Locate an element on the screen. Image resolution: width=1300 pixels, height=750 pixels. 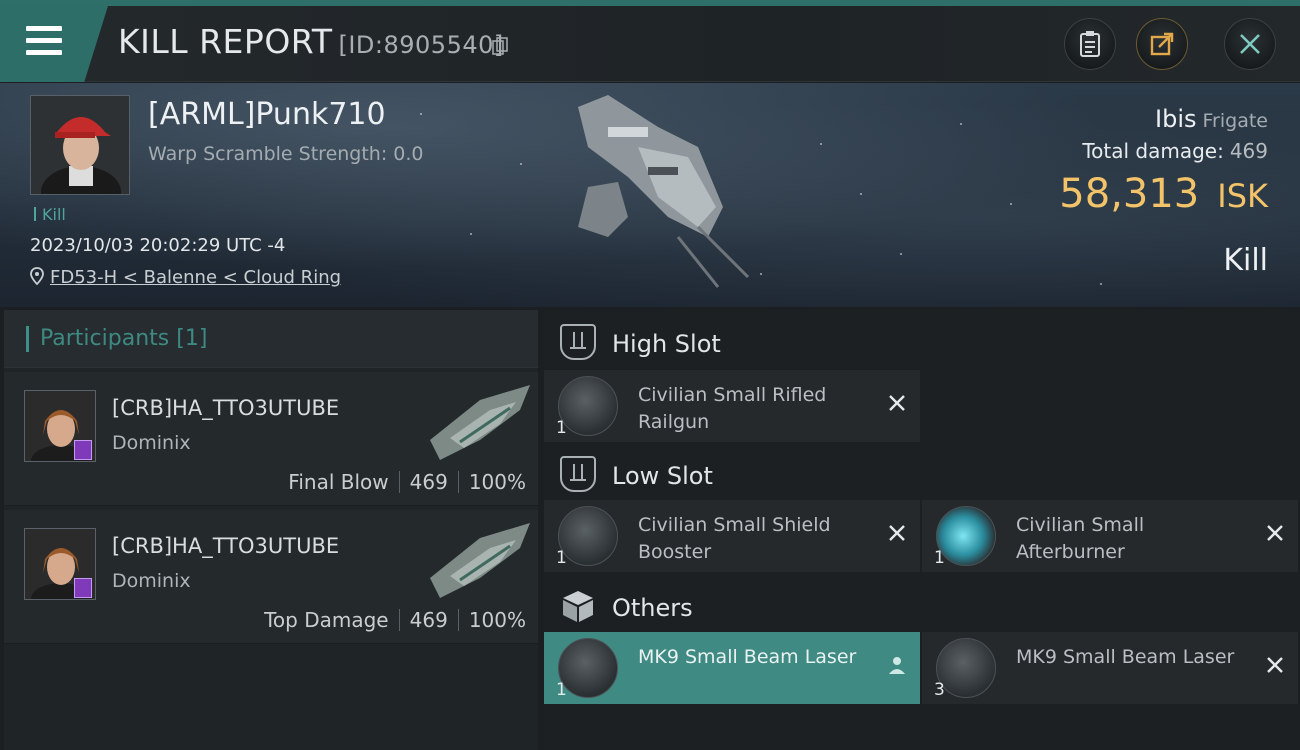
hamburger-menu-icon is located at coordinates (44, 41).